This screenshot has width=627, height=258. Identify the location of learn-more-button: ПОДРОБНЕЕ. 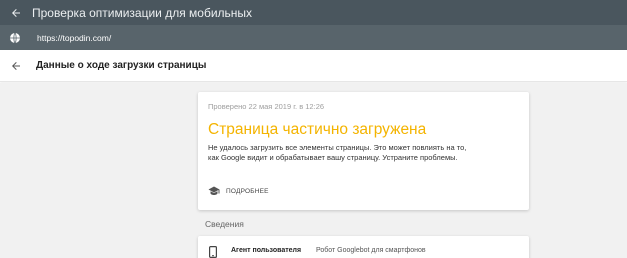
(238, 191).